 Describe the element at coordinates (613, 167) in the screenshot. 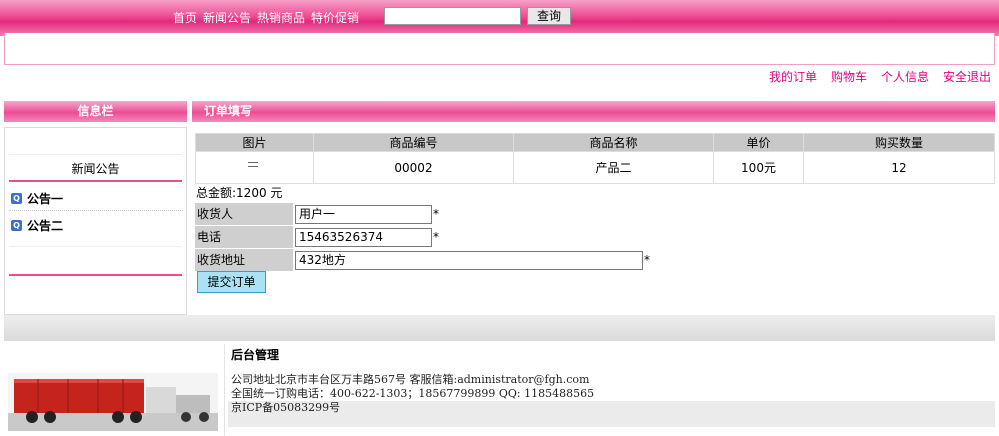

I see `product-name: 产品二` at that location.